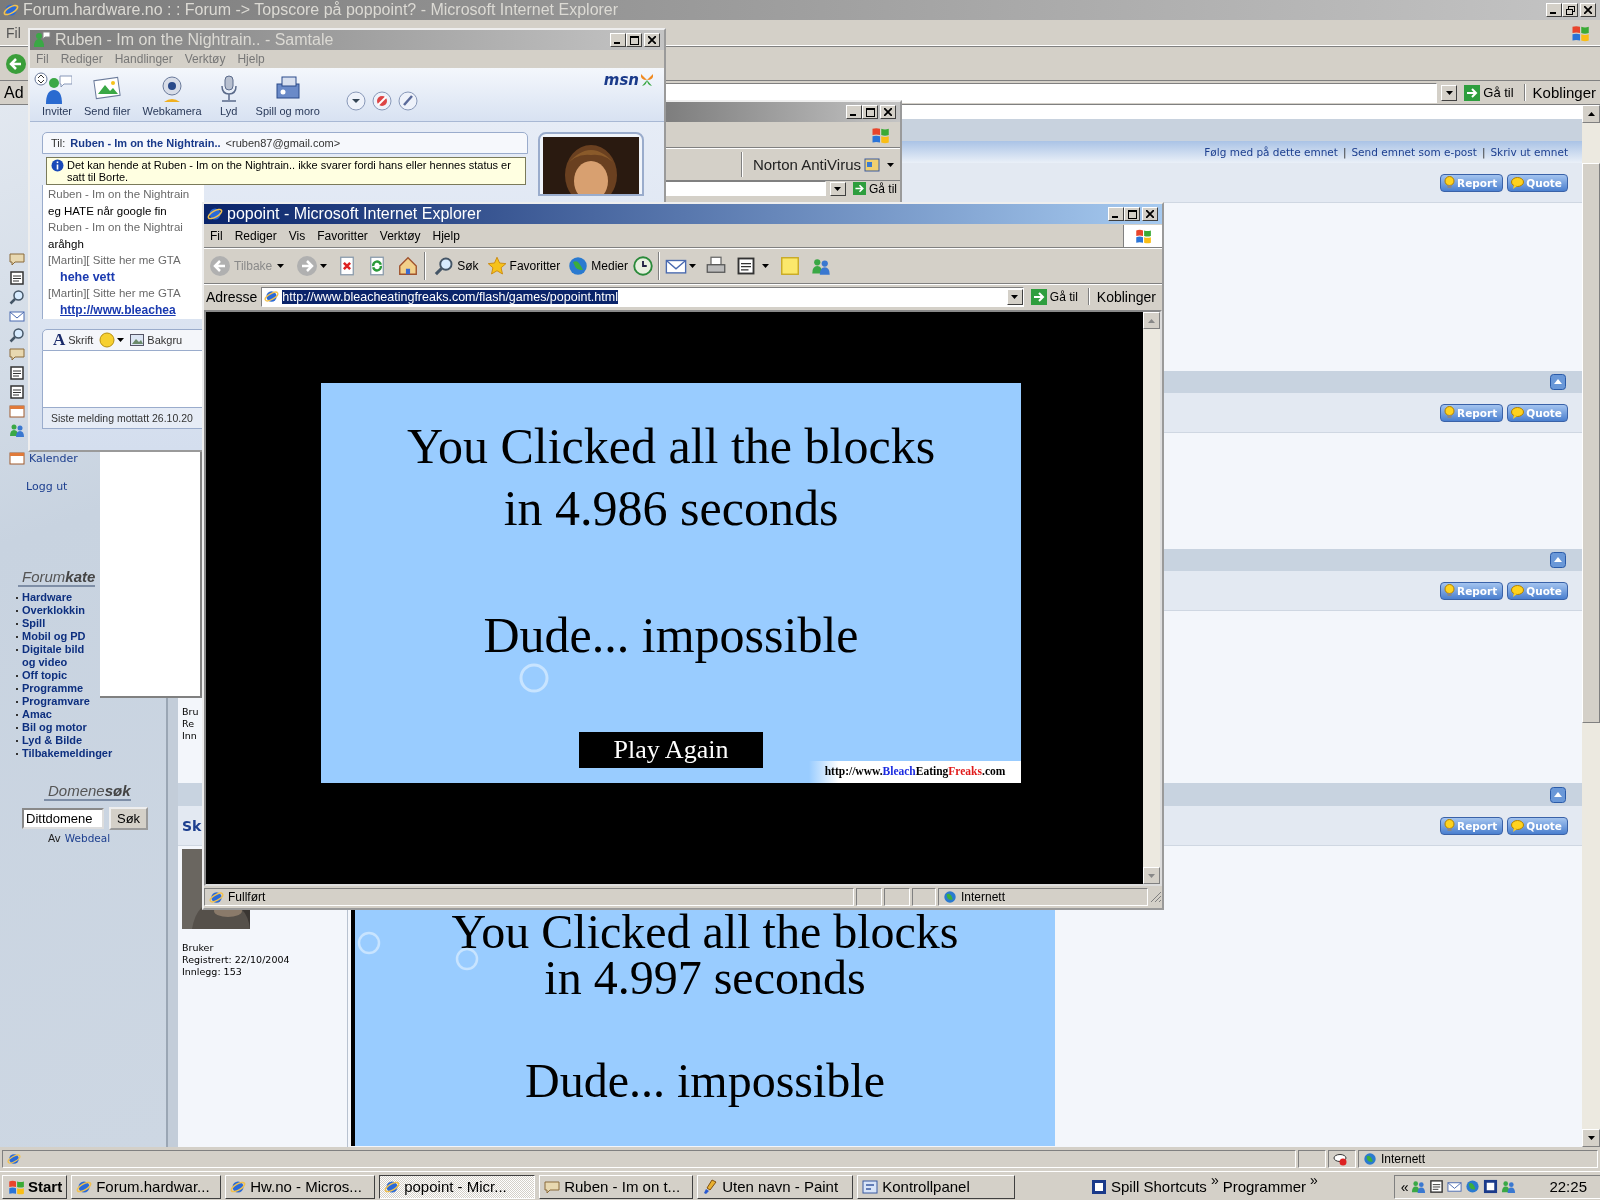  What do you see at coordinates (297, 235) in the screenshot?
I see `menu-item: Vis` at bounding box center [297, 235].